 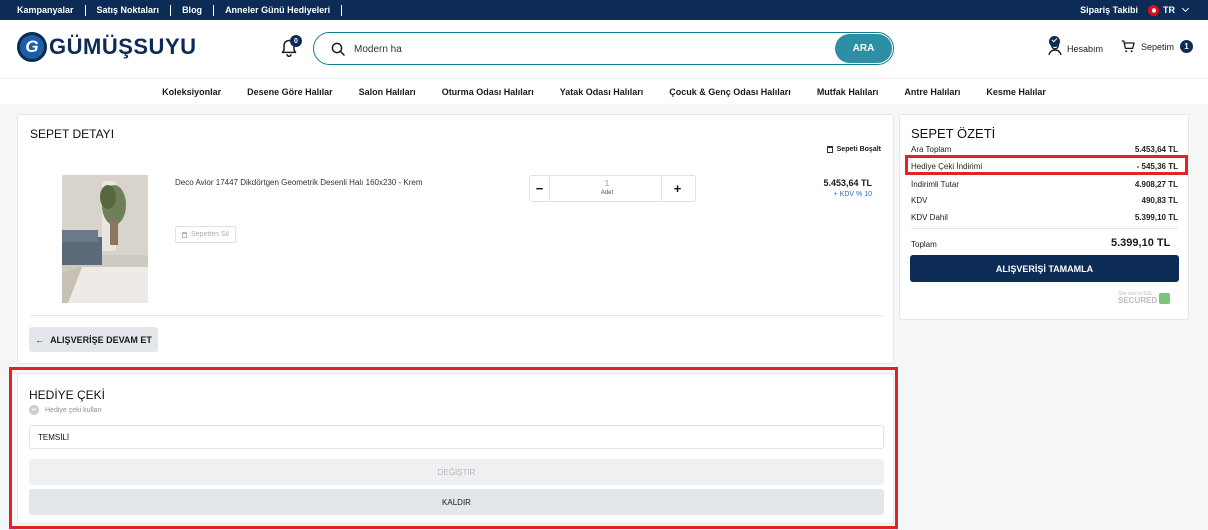 What do you see at coordinates (1044, 166) in the screenshot?
I see `summary-row-gift-discount: Hediye Çeki İndirimi - 545,36 TL` at bounding box center [1044, 166].